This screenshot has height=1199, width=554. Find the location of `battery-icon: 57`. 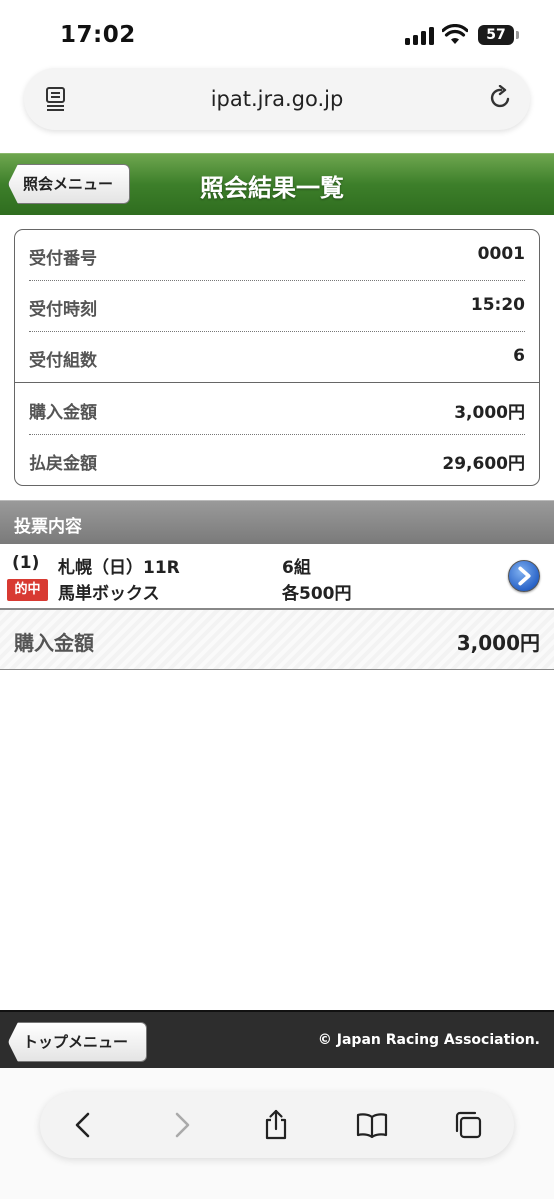

battery-icon: 57 is located at coordinates (496, 35).